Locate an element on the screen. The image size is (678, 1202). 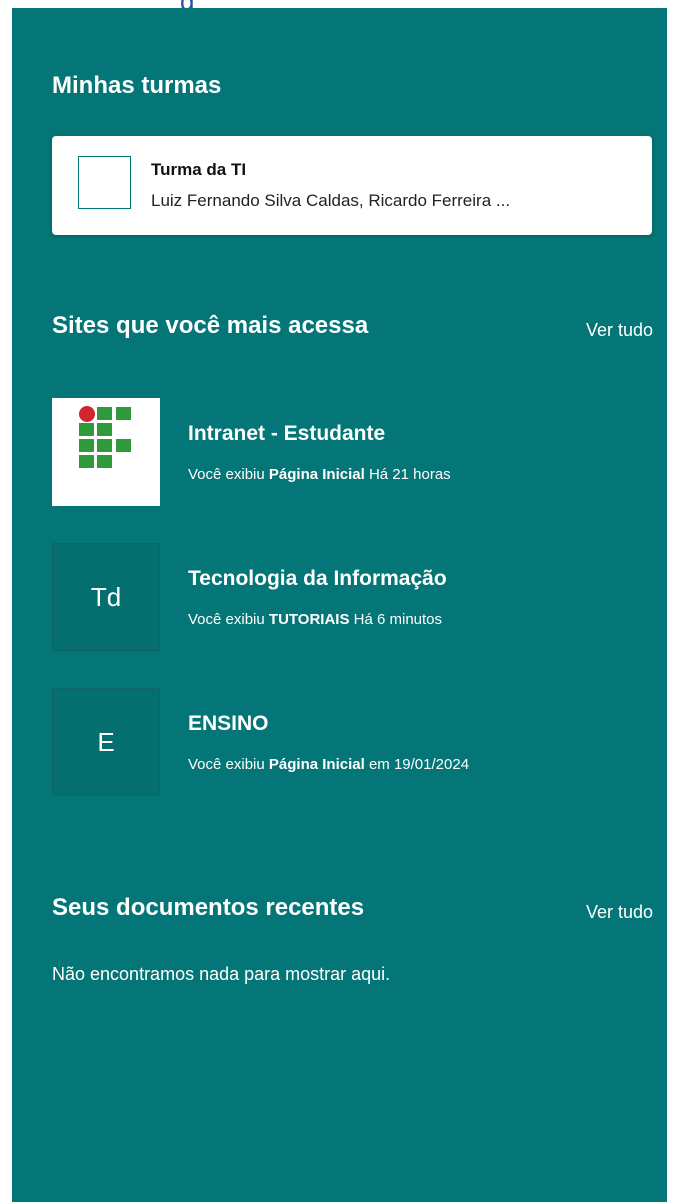
frequent-sites-title: Sites que você mais acessa is located at coordinates (210, 325).